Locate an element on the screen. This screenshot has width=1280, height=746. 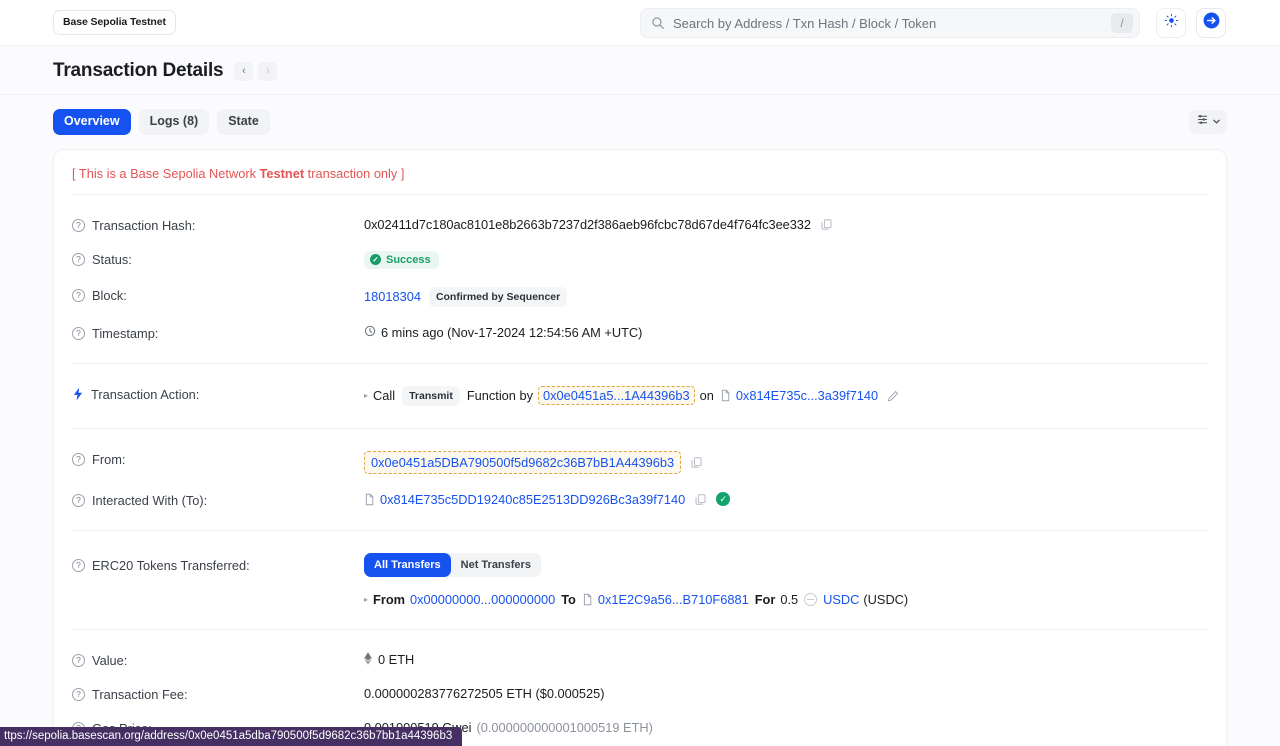
transfer-filter-group: All Transfers Net Transfers is located at coordinates (452, 564).